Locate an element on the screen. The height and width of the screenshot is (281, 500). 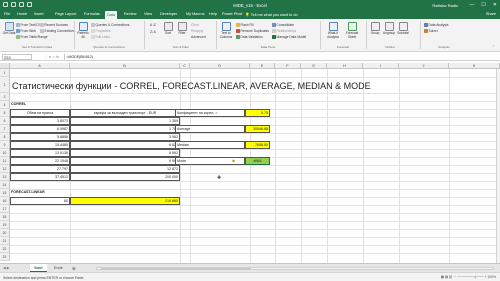
reapply-button: Reapply is located at coordinates (197, 31).